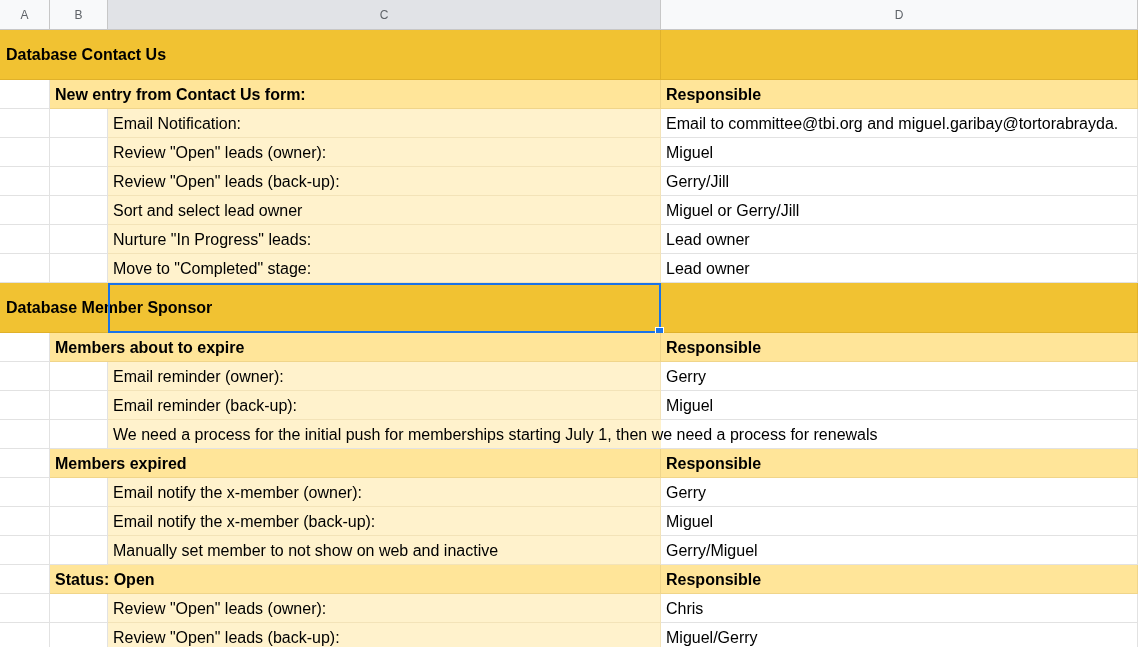 The image size is (1138, 647). What do you see at coordinates (86, 54) in the screenshot?
I see `section-title: Database Contact Us` at bounding box center [86, 54].